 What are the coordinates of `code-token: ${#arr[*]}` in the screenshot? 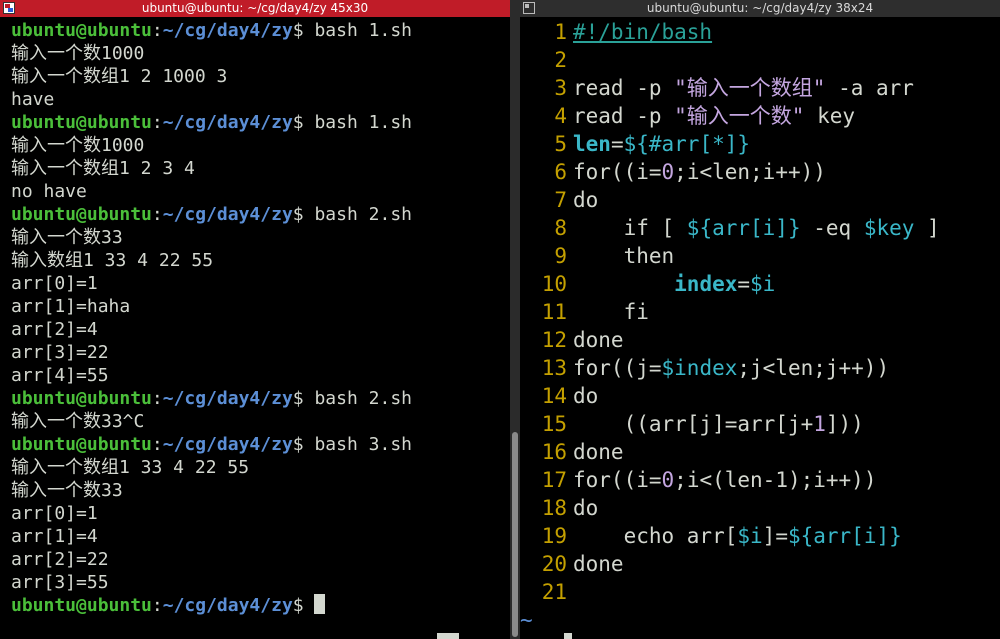 It's located at (687, 144).